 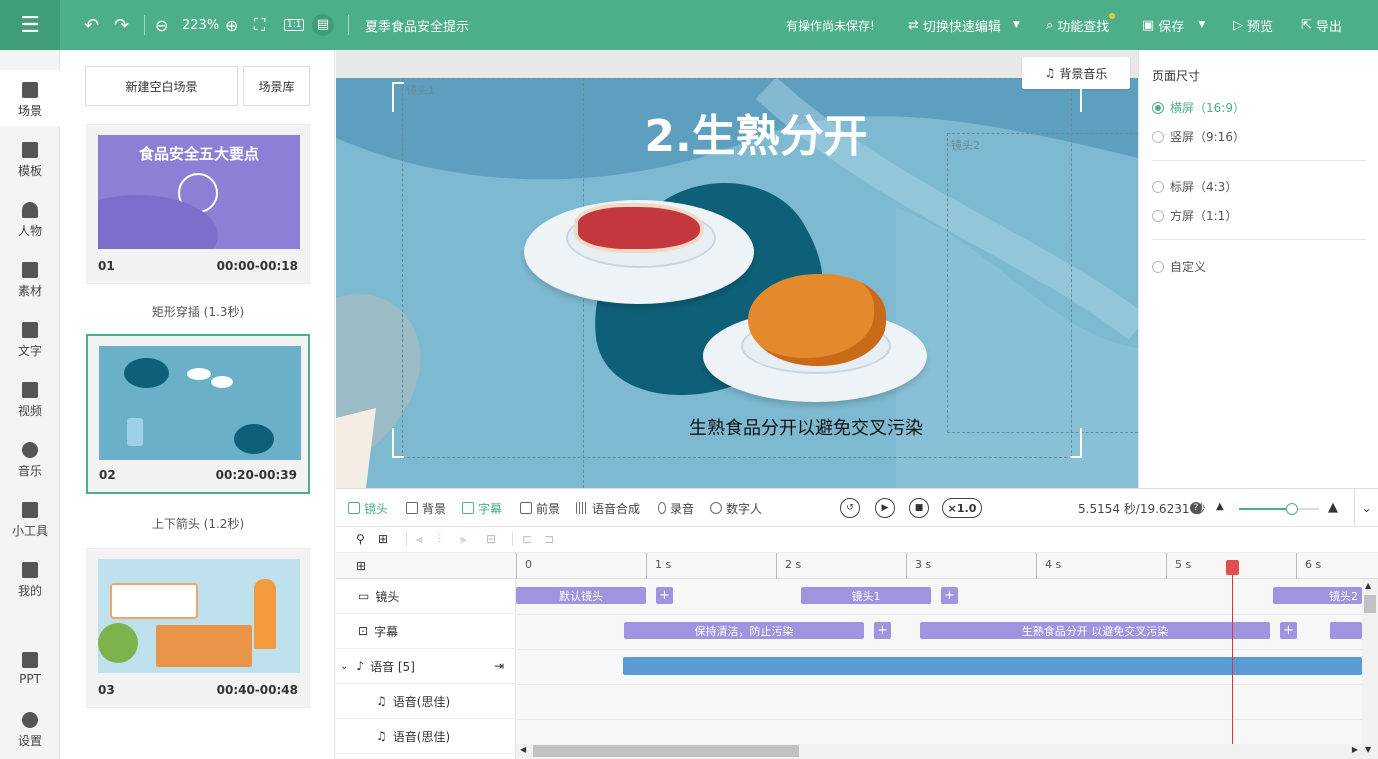 What do you see at coordinates (463, 539) in the screenshot?
I see `align-right-icon: ⫸` at bounding box center [463, 539].